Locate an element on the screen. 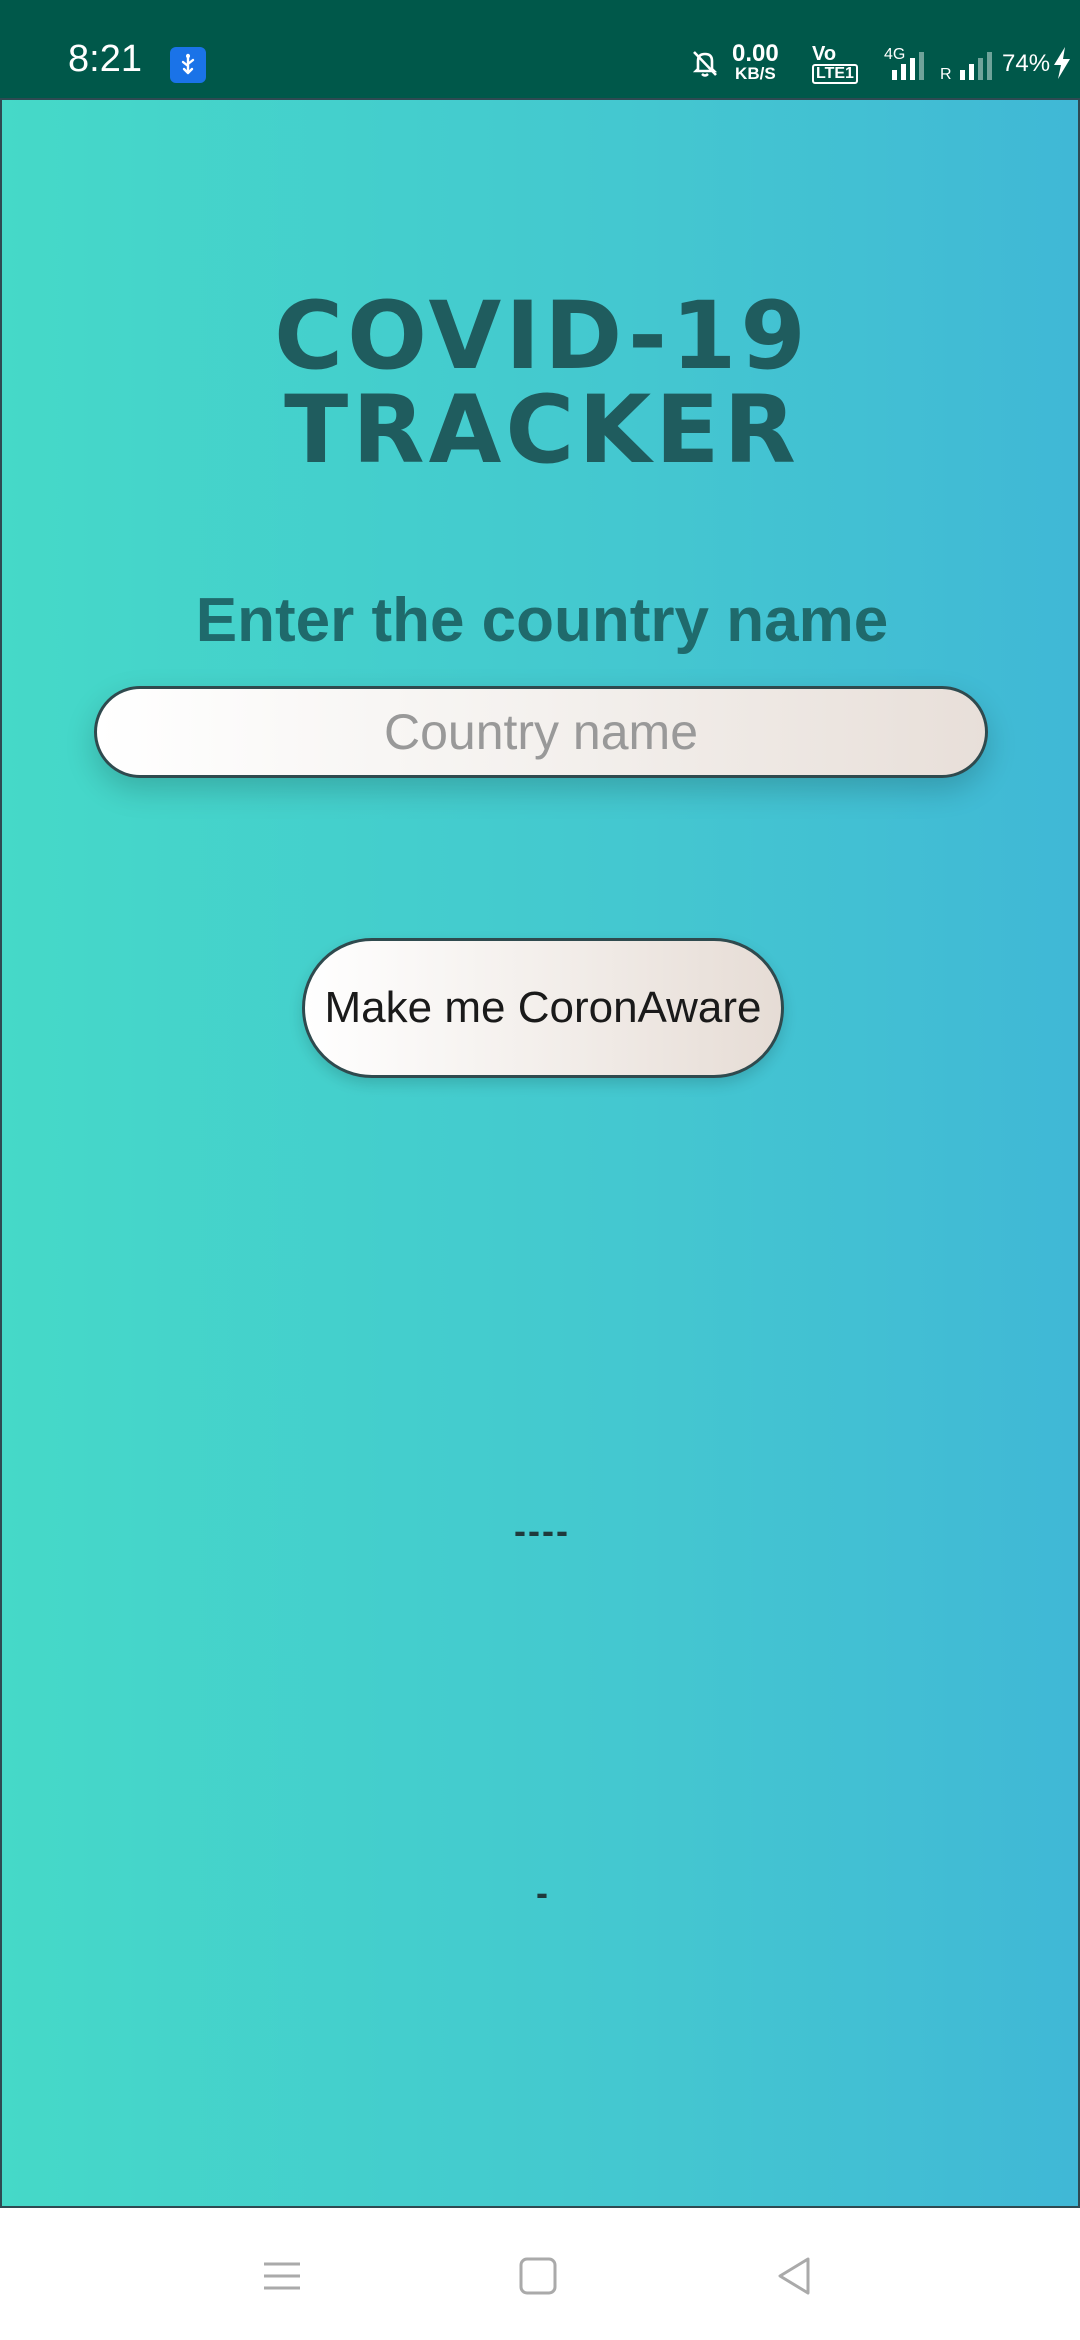 The width and height of the screenshot is (1080, 2340). country-input is located at coordinates (541, 732).